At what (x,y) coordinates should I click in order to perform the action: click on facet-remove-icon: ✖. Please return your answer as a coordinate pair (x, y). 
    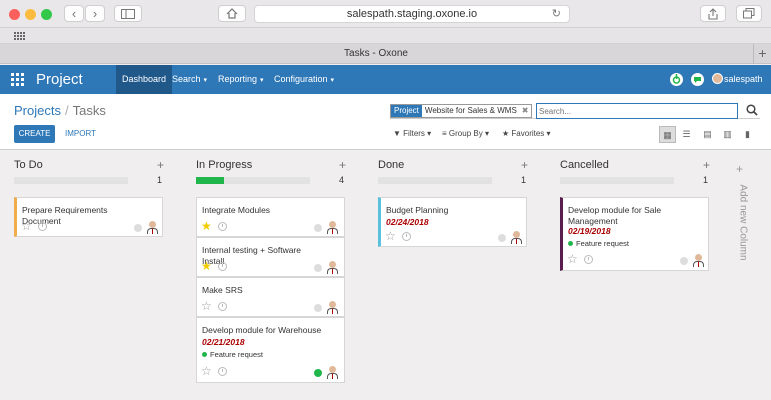
    Looking at the image, I should click on (525, 111).